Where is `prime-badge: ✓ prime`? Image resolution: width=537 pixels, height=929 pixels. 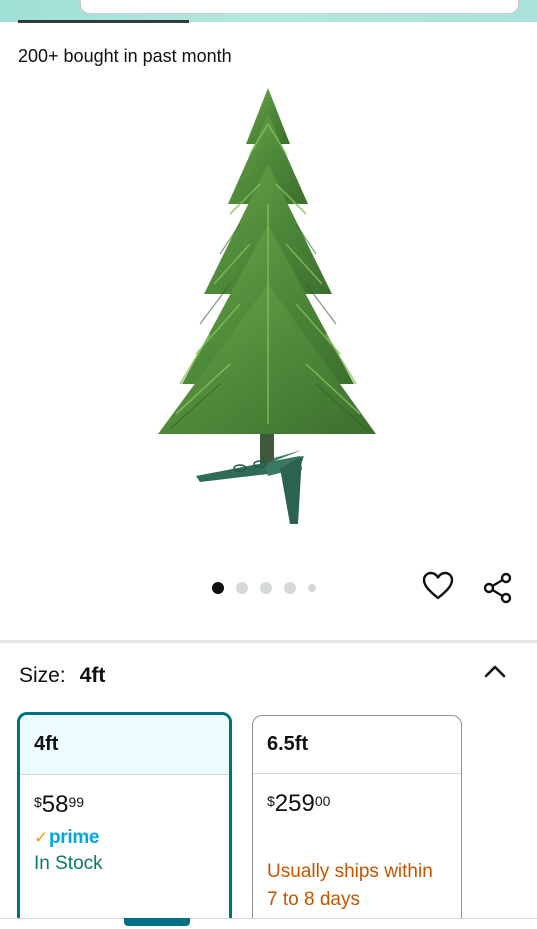 prime-badge: ✓ prime is located at coordinates (131, 838).